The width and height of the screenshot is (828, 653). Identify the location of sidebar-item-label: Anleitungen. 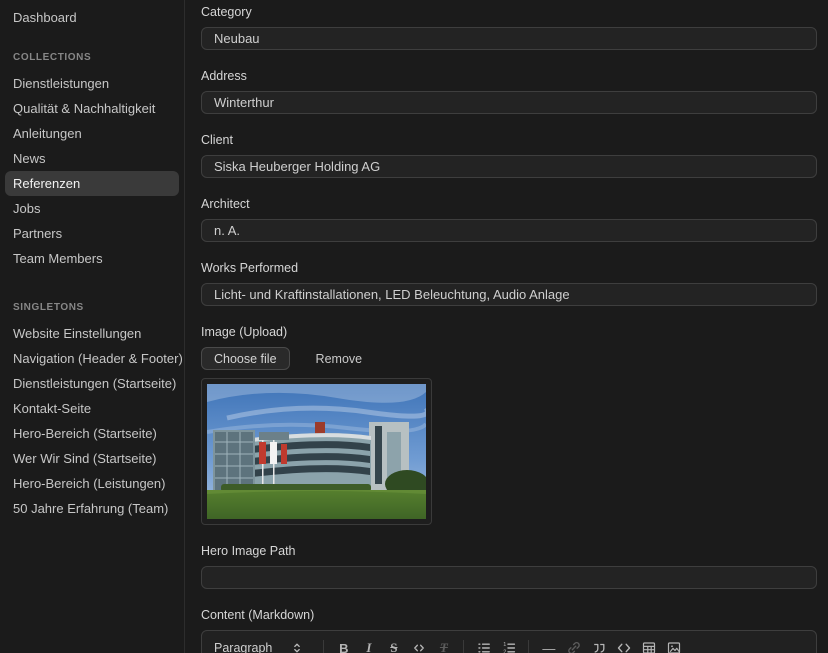
(47, 133).